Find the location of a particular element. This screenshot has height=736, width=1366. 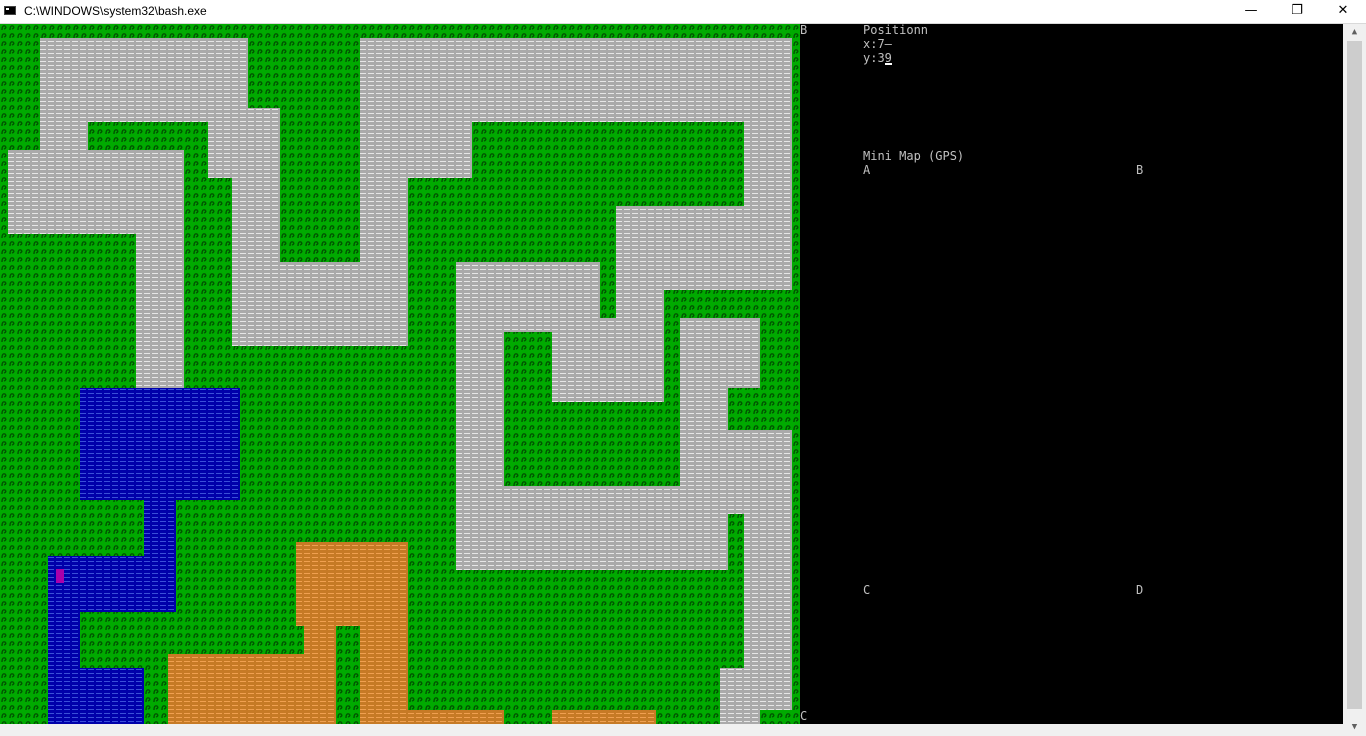

minimap-corner-b: B is located at coordinates (1140, 170).